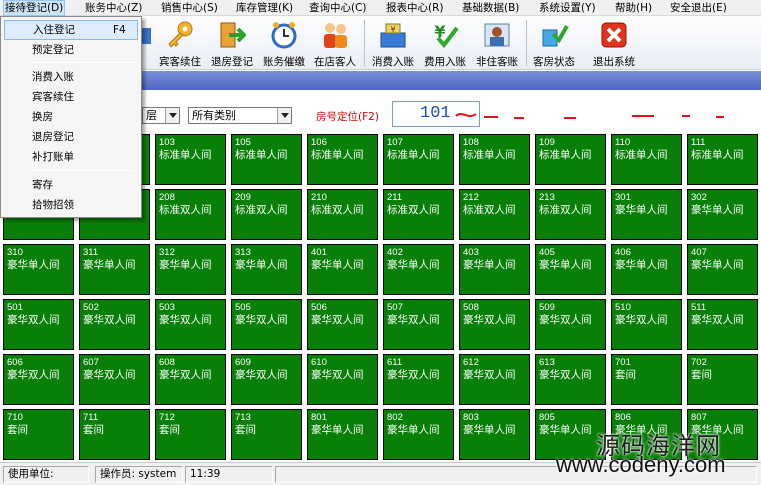  What do you see at coordinates (646, 324) in the screenshot?
I see `room-tile: 510 豪华双人间` at bounding box center [646, 324].